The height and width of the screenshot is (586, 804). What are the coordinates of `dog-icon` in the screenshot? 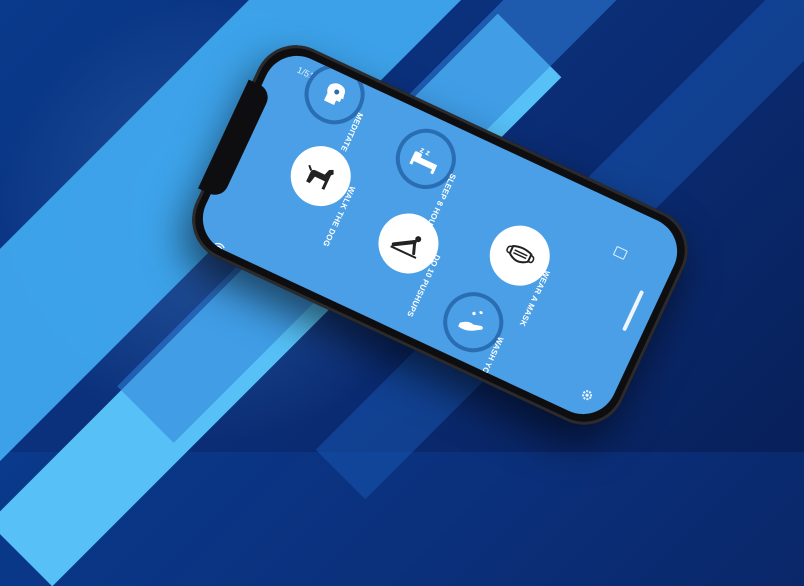 It's located at (320, 177).